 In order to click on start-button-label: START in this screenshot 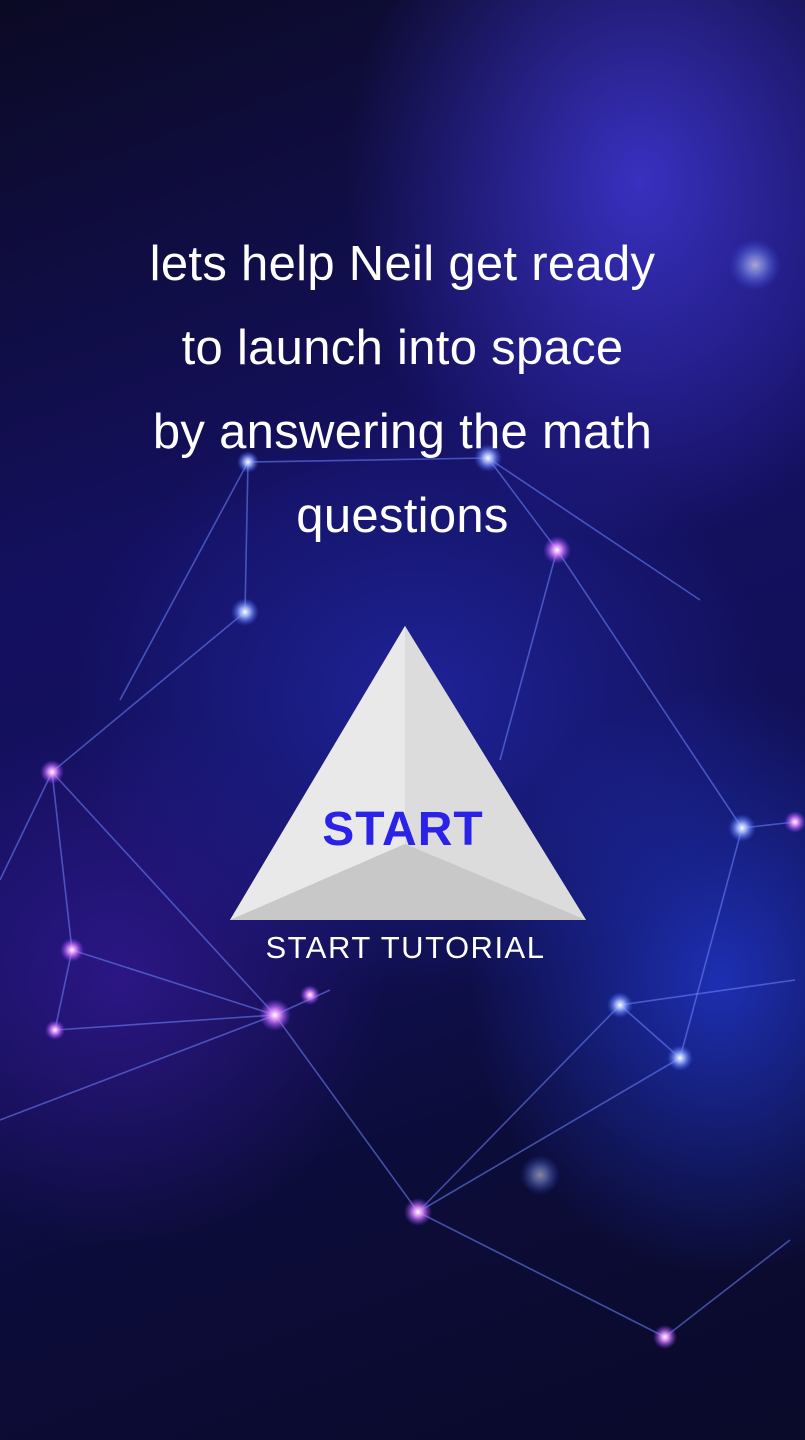, I will do `click(403, 829)`.